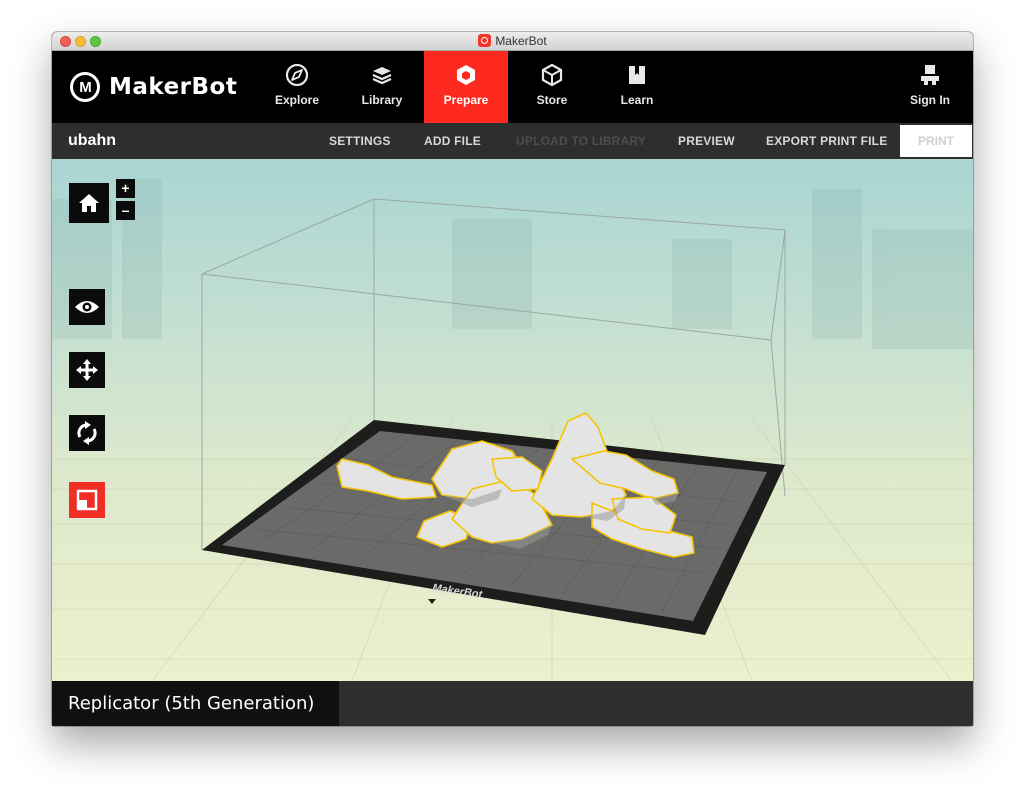  I want to click on move-tool-button, so click(87, 370).